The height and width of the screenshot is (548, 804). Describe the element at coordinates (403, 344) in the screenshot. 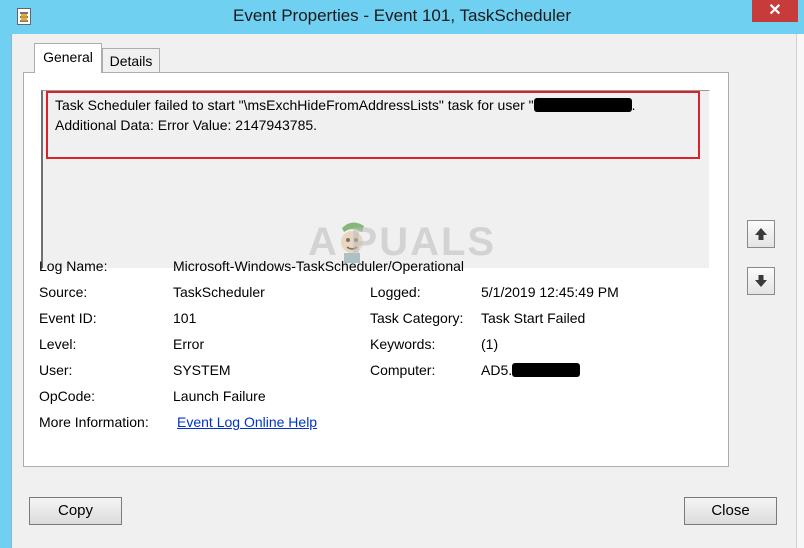

I see `keywords-label: Keywords:` at that location.